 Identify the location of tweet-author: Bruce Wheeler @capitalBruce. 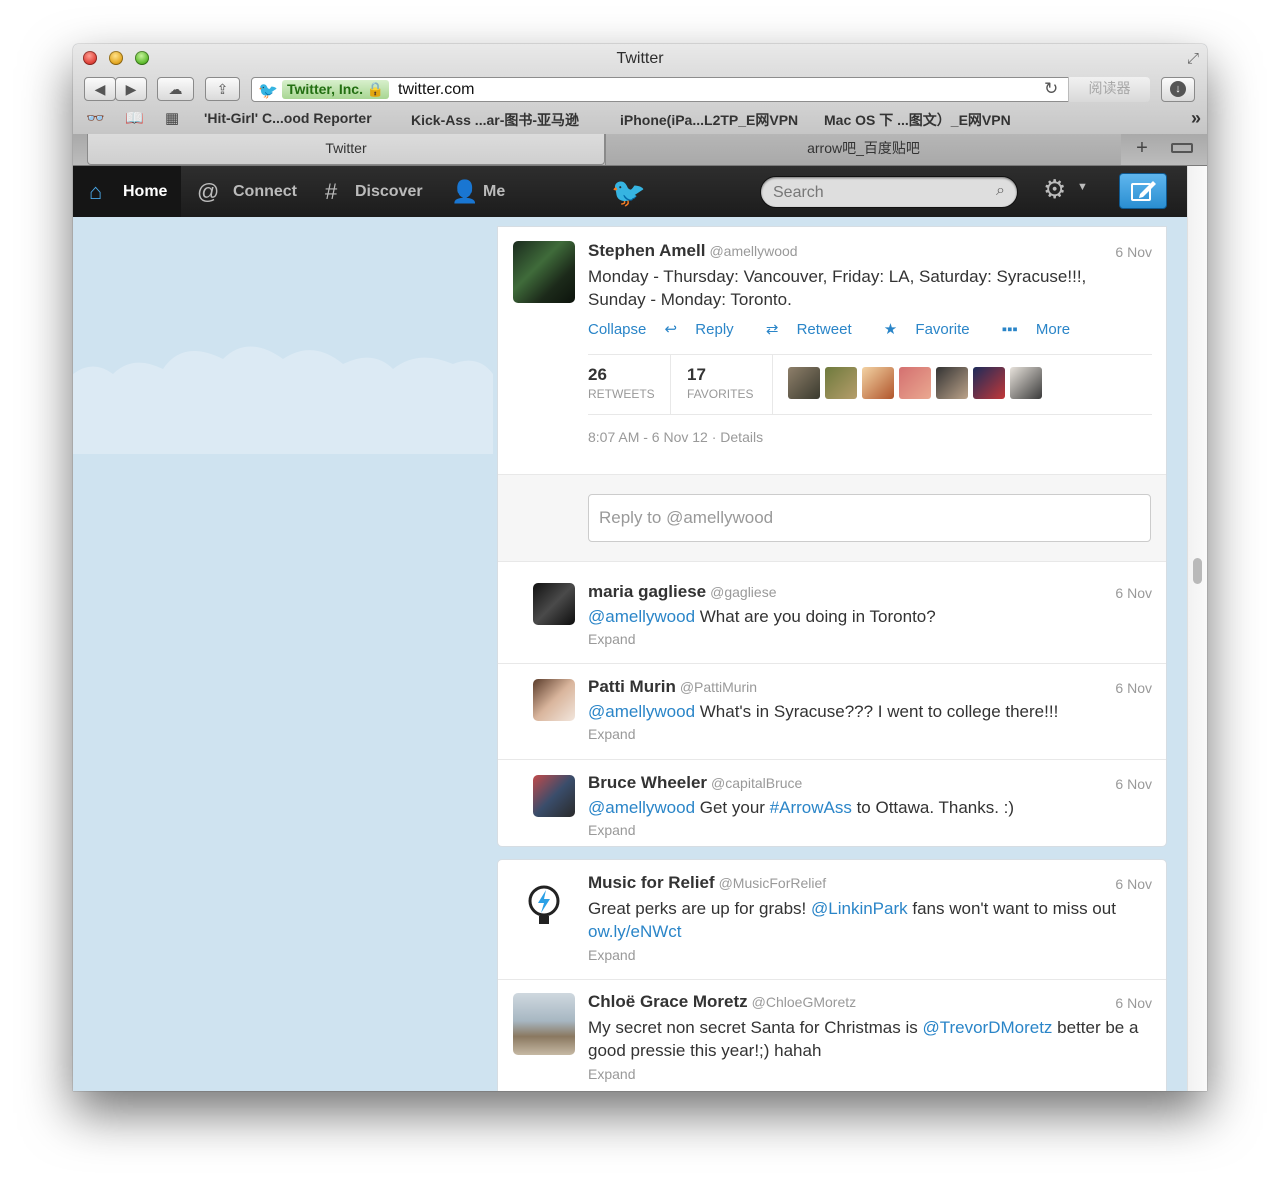
(695, 783).